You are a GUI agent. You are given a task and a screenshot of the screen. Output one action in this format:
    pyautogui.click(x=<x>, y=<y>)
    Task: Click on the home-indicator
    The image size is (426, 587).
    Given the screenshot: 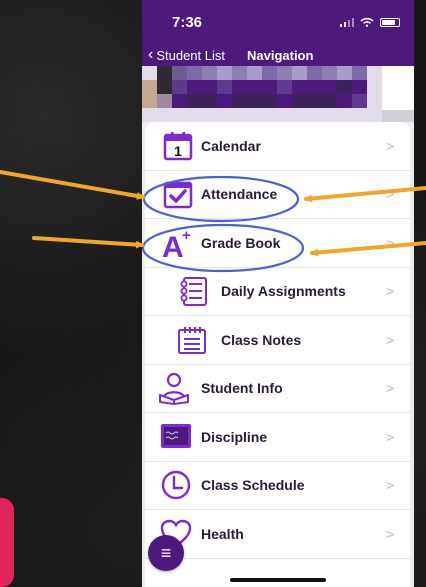 What is the action you would take?
    pyautogui.click(x=278, y=580)
    